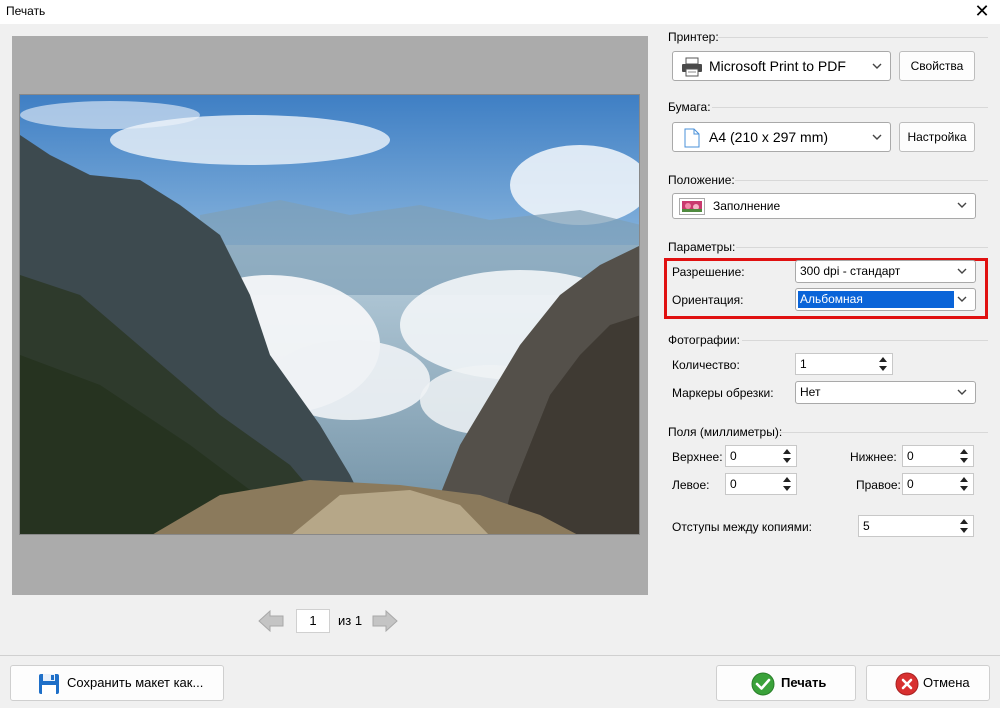 The height and width of the screenshot is (708, 1000). What do you see at coordinates (938, 456) in the screenshot?
I see `margin-bottom-stepper: 0` at bounding box center [938, 456].